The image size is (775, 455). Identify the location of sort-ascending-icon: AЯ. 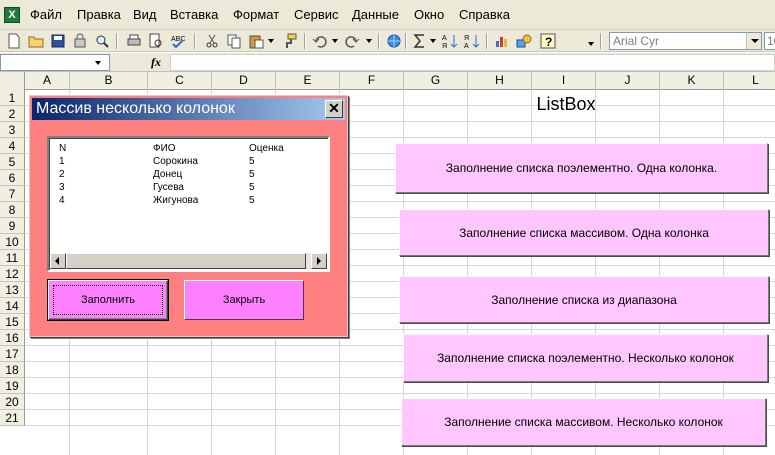
(450, 41).